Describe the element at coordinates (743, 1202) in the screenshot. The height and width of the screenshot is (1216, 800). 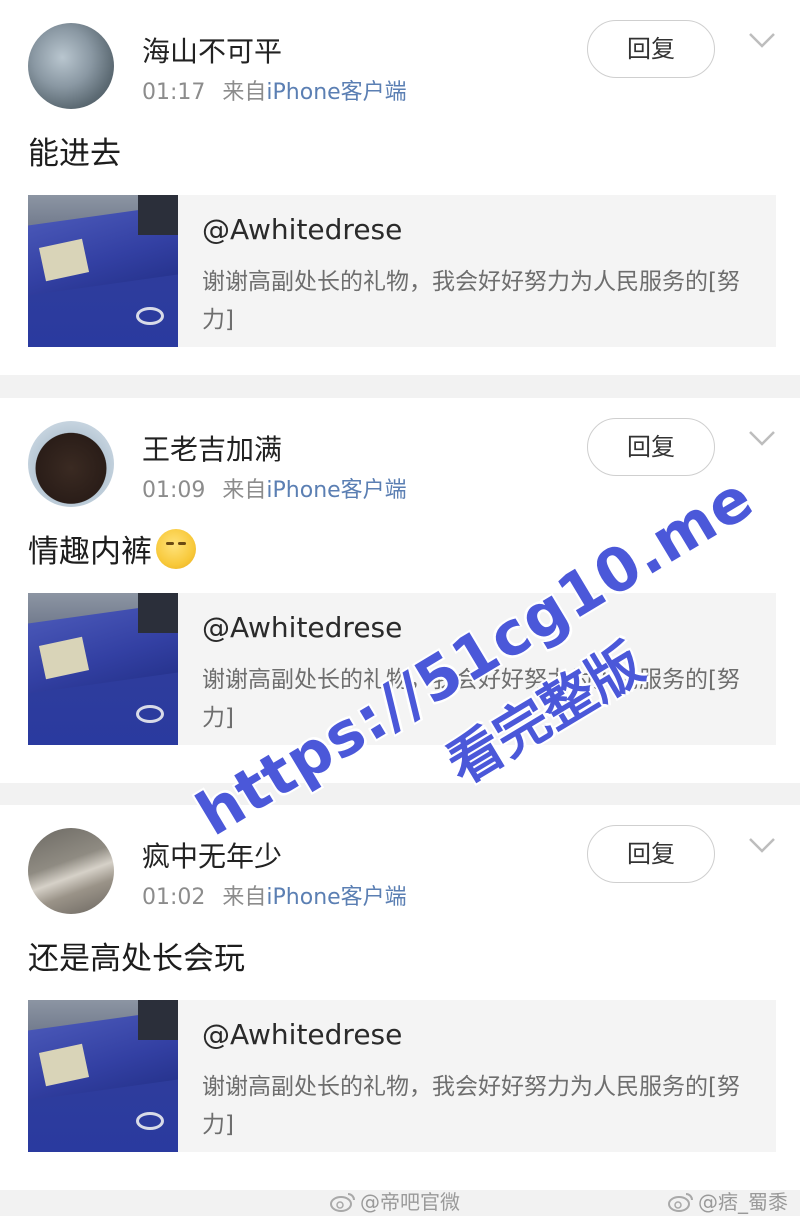
I see `footer-watermark-right-text: @痞_蜀黍` at that location.